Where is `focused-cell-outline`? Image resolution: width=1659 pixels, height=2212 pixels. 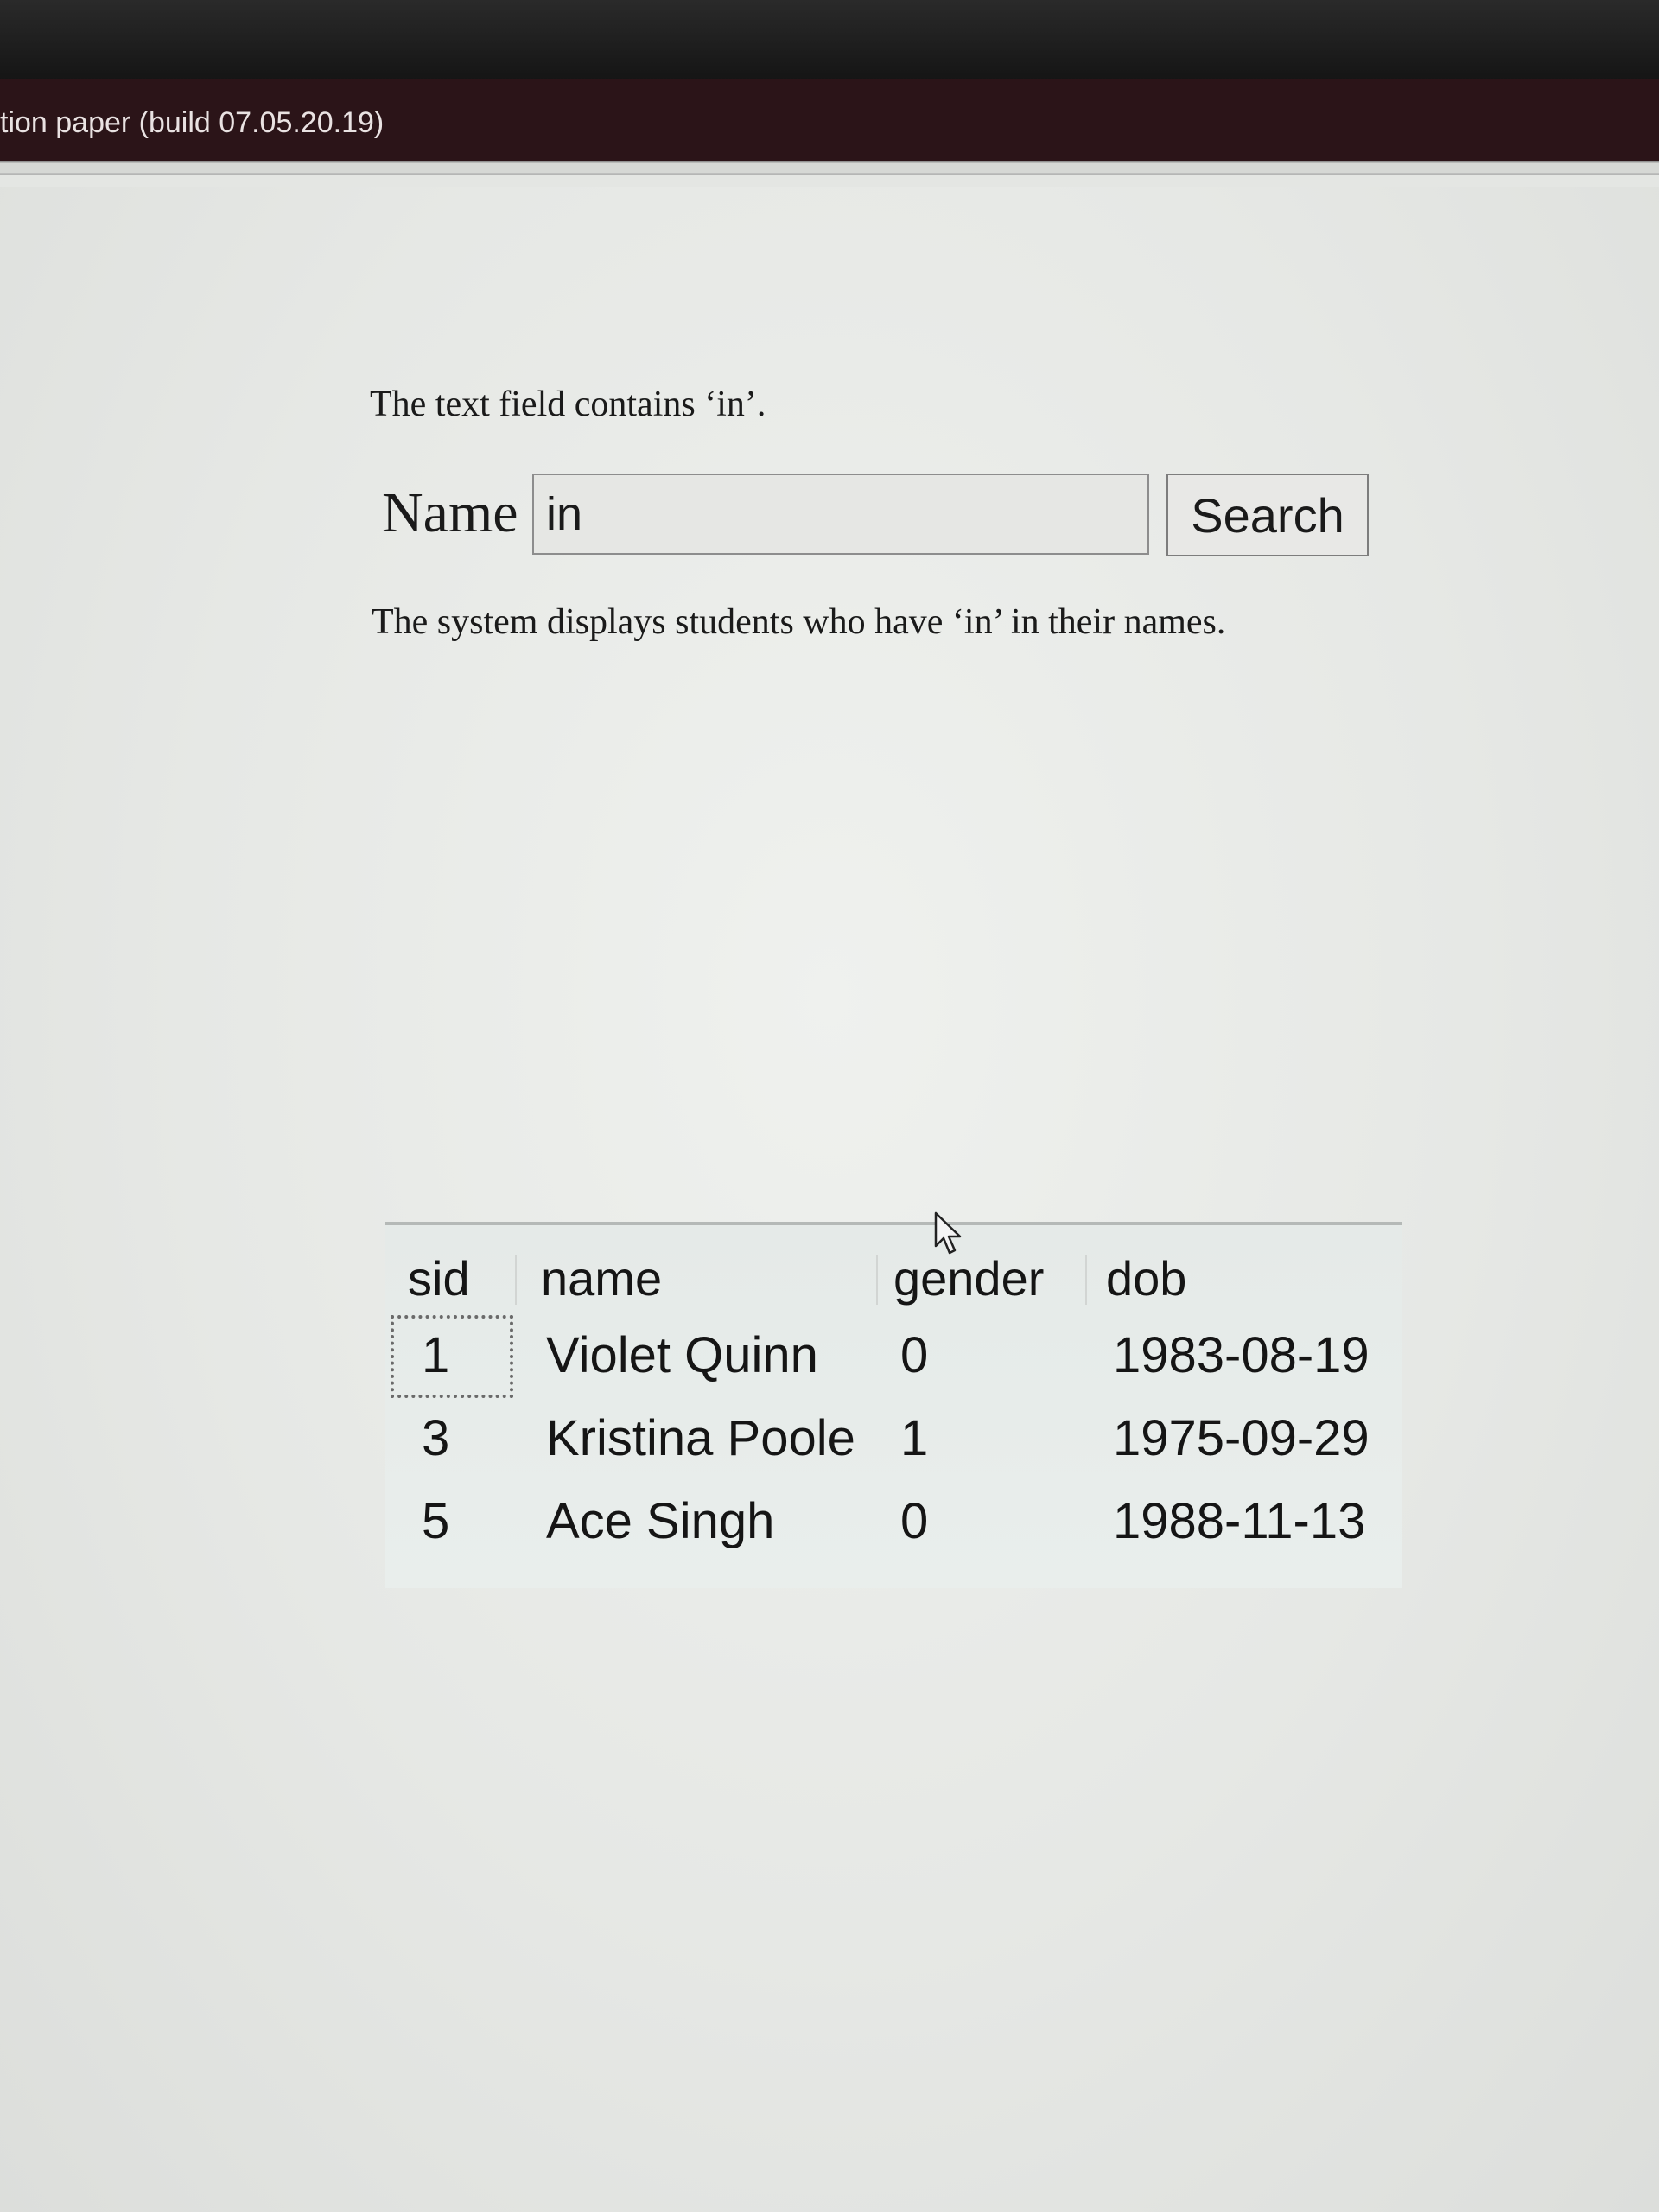 focused-cell-outline is located at coordinates (452, 1356).